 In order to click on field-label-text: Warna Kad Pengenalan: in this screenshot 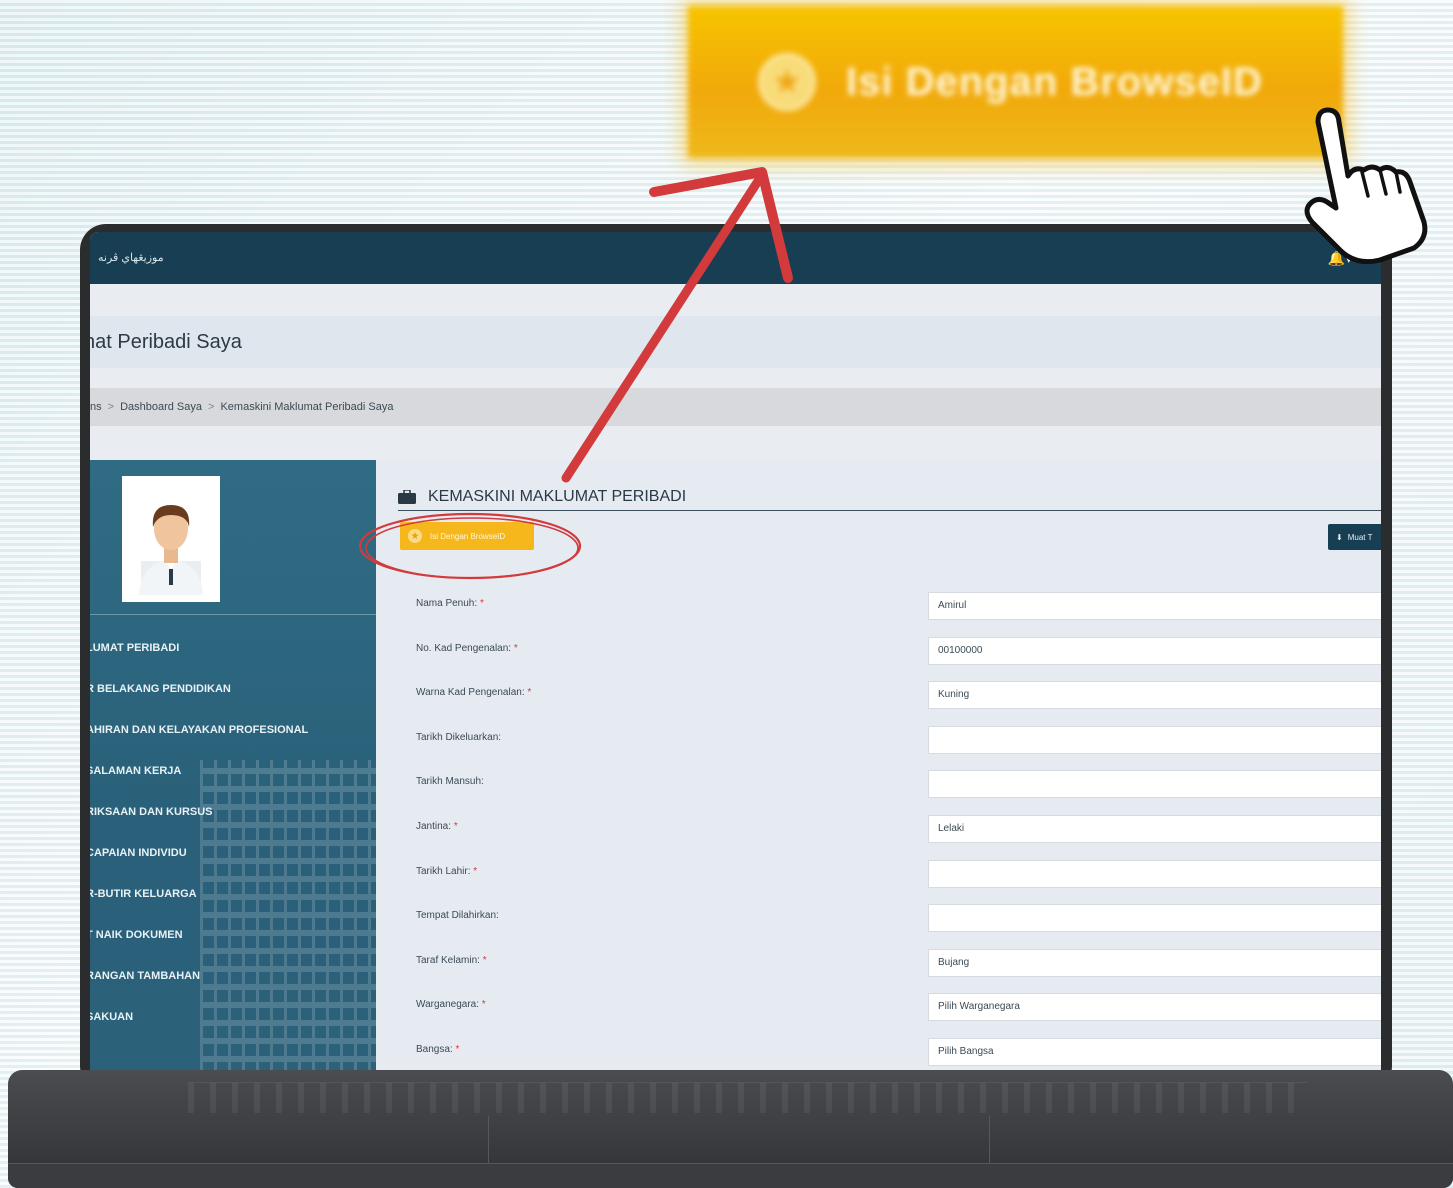, I will do `click(470, 693)`.